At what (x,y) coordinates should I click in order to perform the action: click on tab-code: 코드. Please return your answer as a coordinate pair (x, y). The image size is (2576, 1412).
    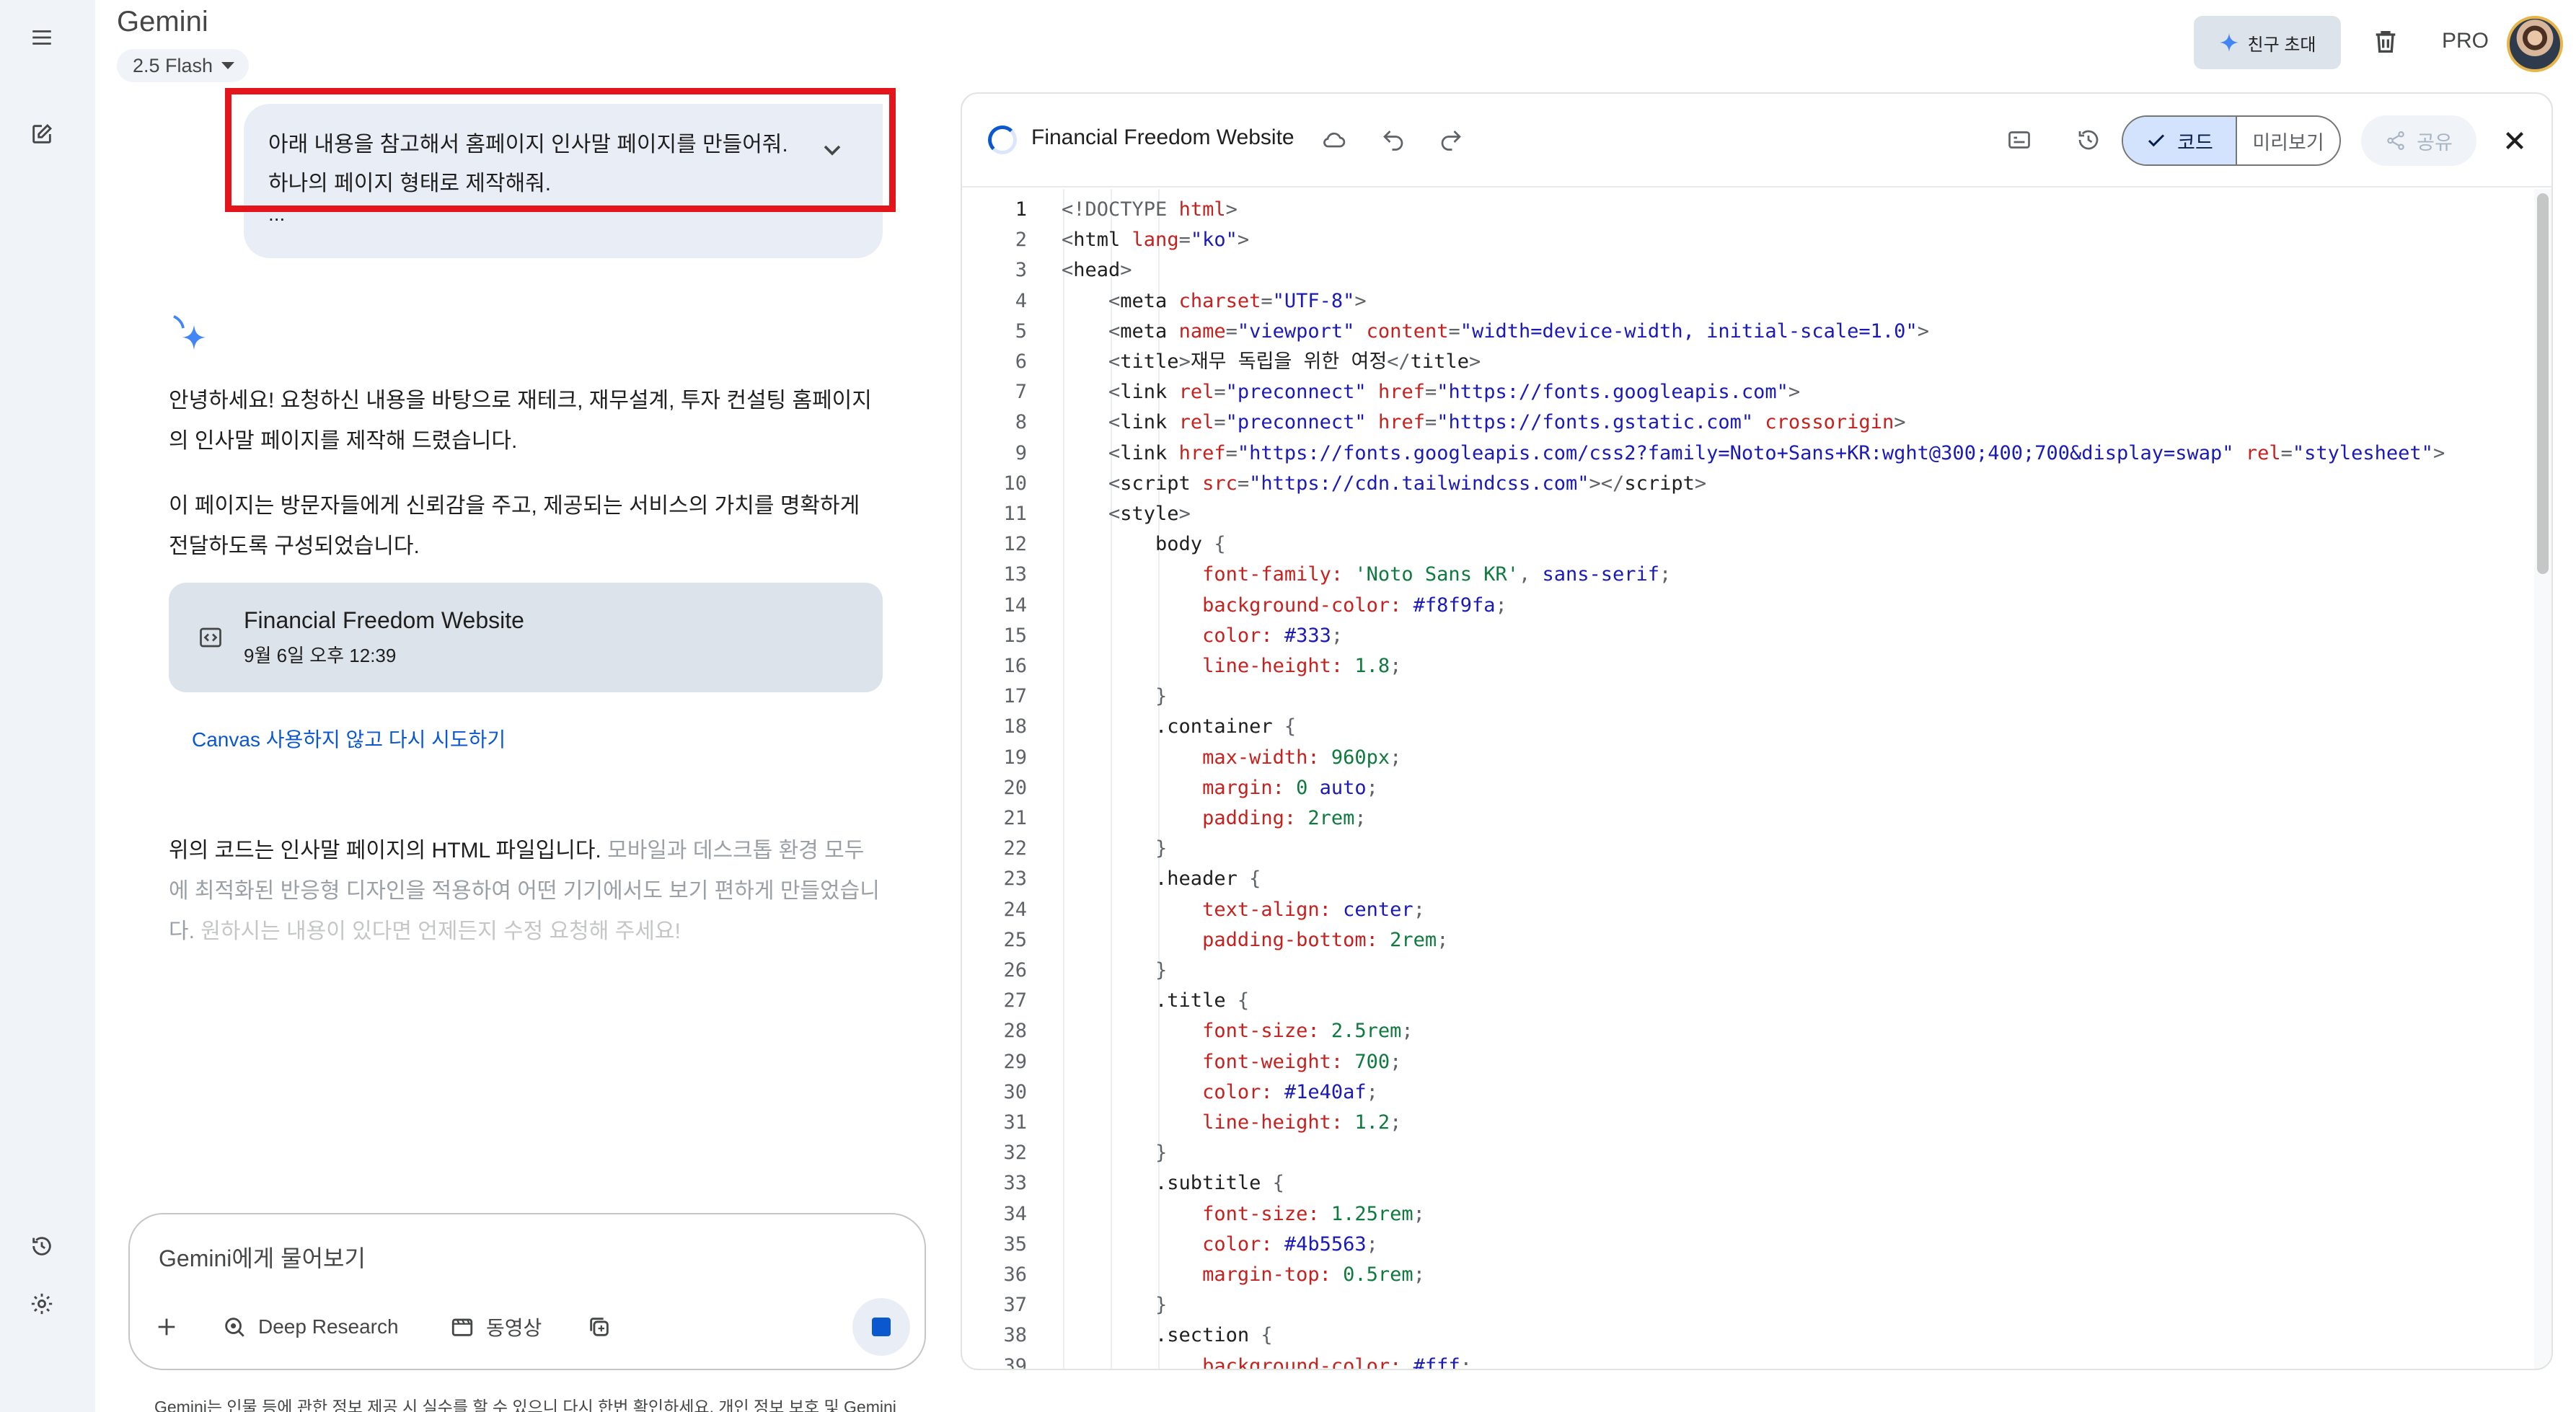
    Looking at the image, I should click on (2180, 140).